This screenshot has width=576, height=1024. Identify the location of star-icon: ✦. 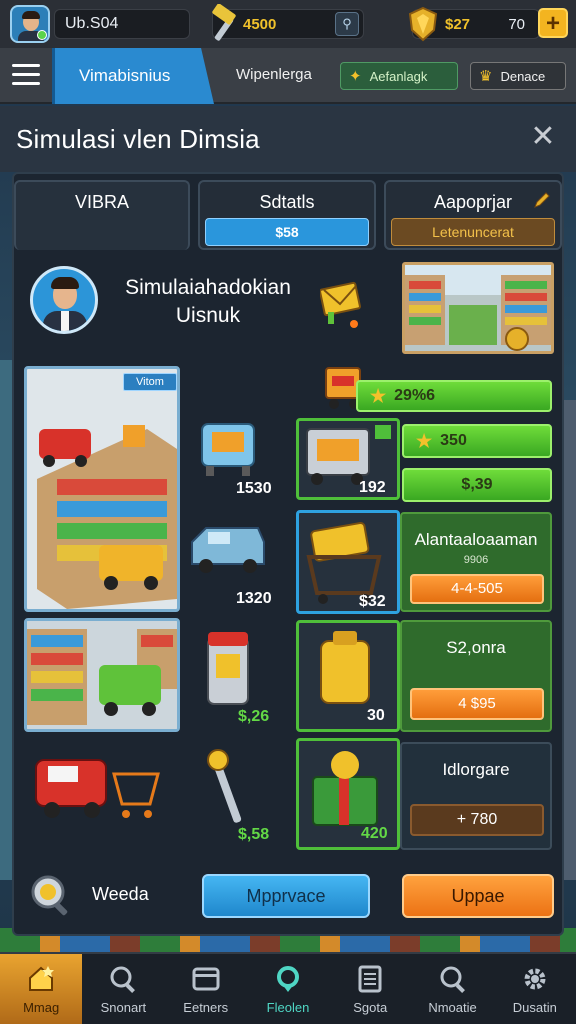
(355, 76).